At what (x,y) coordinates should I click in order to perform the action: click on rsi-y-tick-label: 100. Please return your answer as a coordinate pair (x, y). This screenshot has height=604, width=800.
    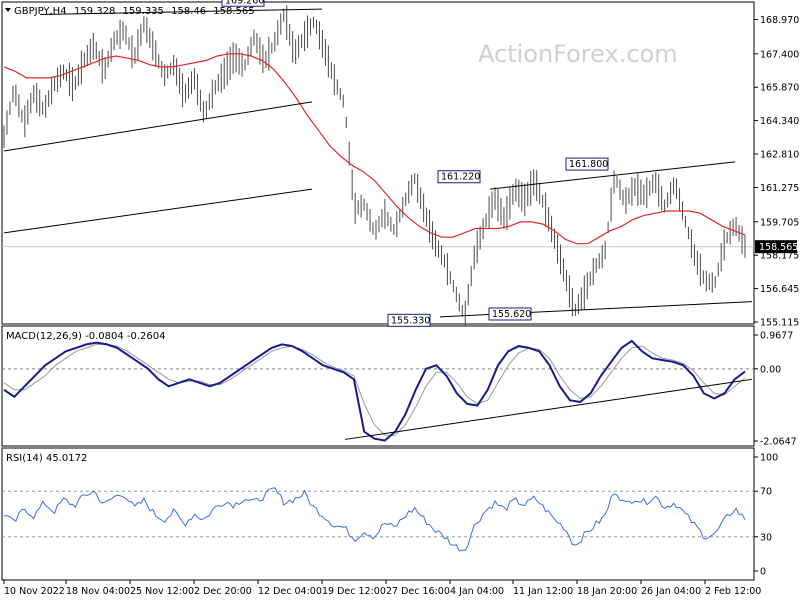
    Looking at the image, I should click on (769, 458).